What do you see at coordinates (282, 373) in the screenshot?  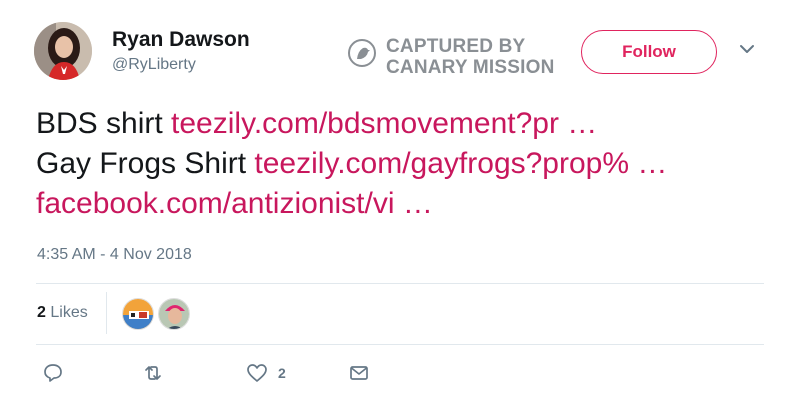 I see `like-count: 2` at bounding box center [282, 373].